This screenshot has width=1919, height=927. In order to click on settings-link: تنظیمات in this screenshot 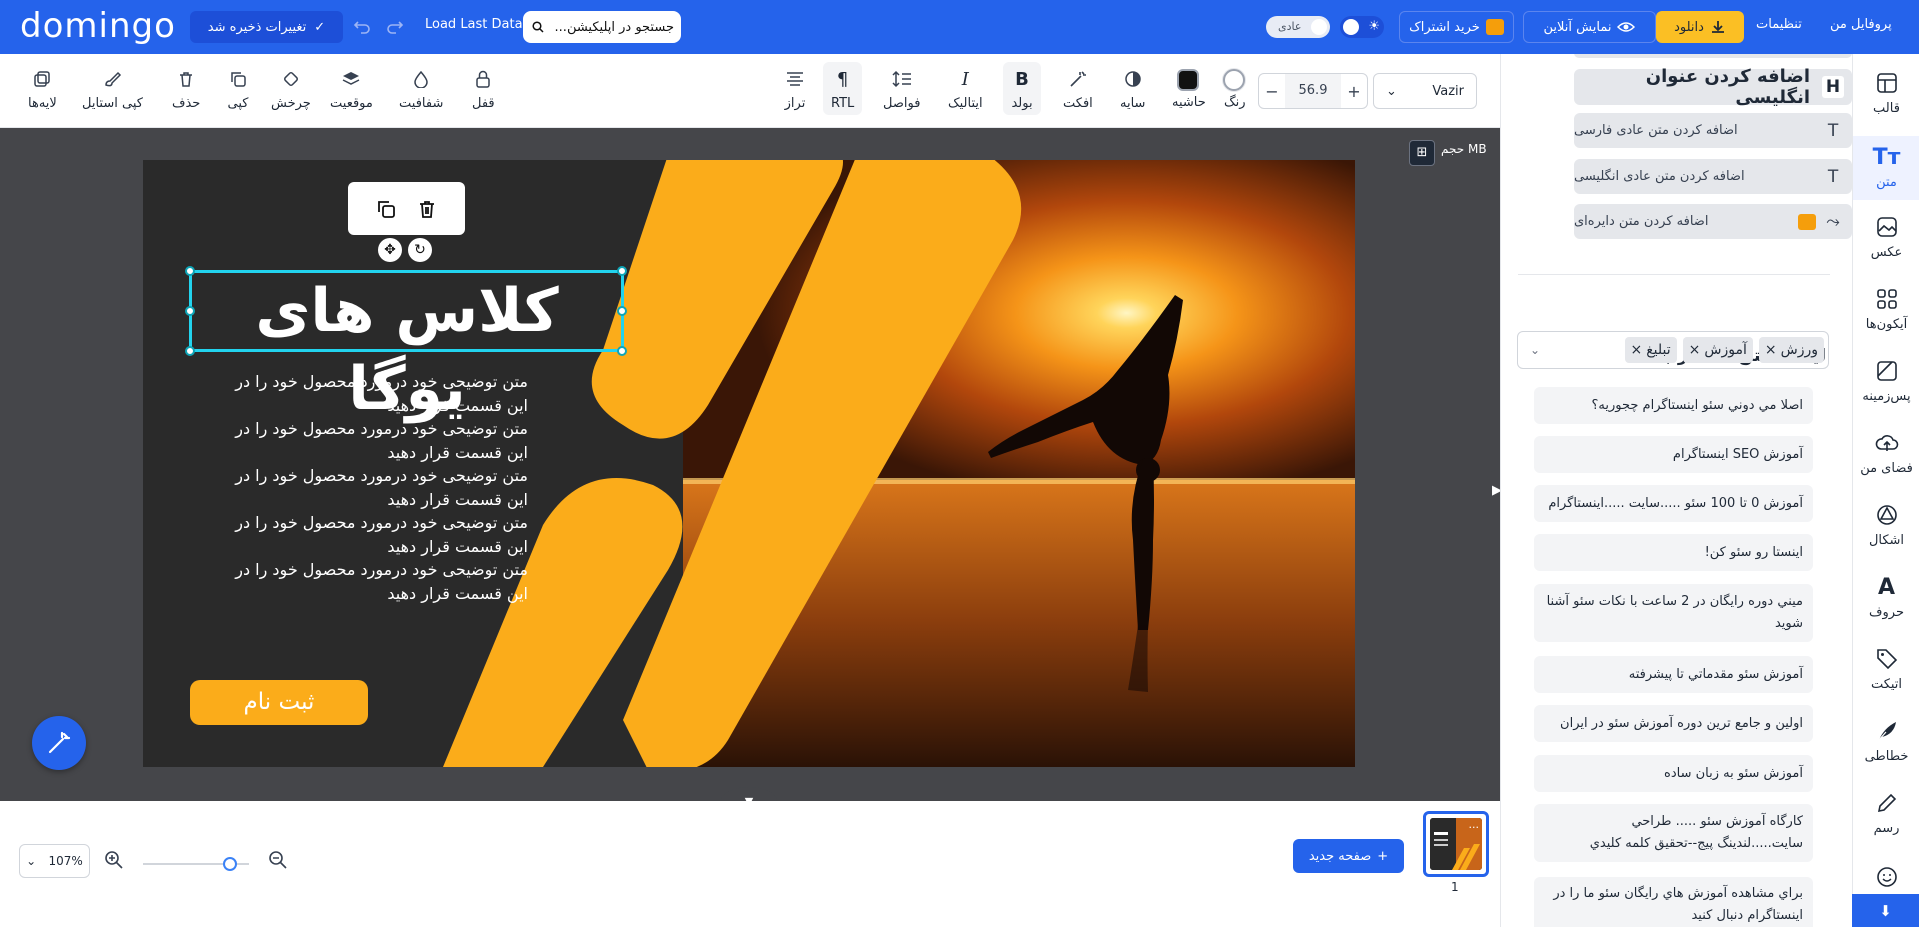, I will do `click(1779, 24)`.